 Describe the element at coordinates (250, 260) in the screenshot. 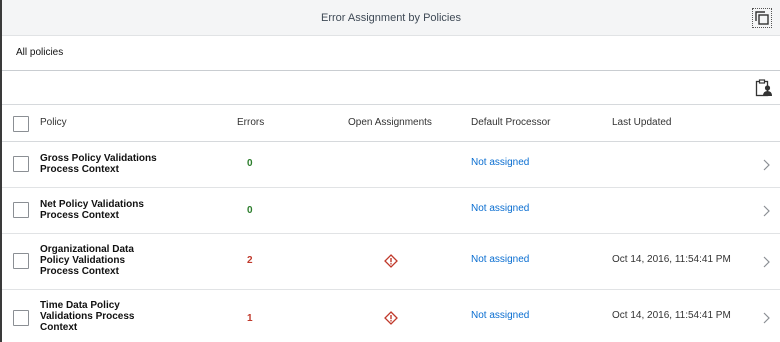

I see `error-count: 2` at that location.